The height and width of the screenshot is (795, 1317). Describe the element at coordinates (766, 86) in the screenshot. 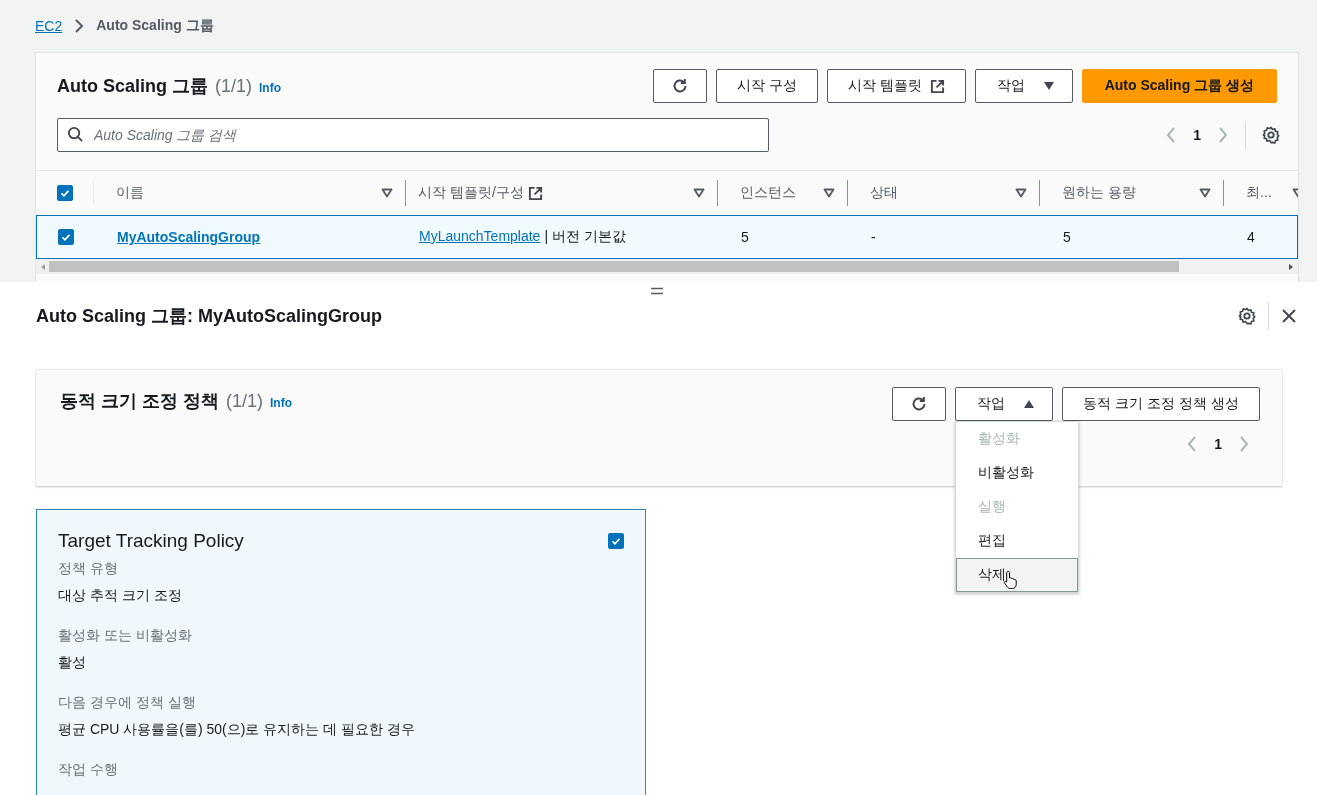

I see `action-button: 시작 구성` at that location.